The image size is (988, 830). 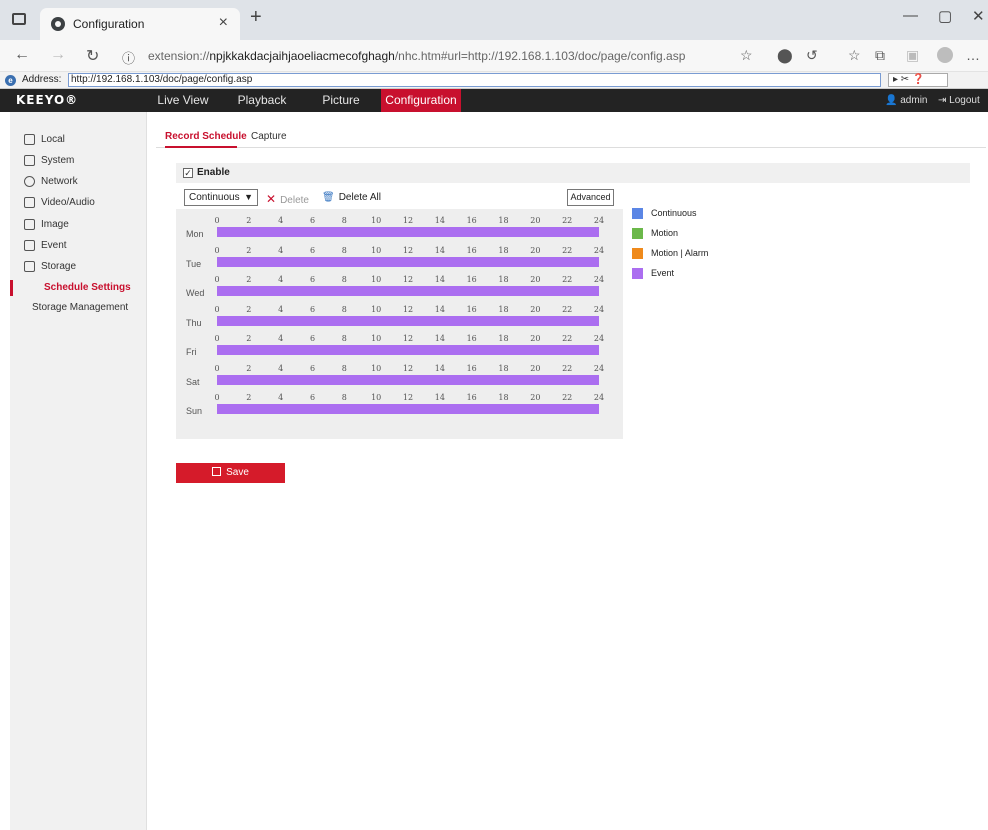 What do you see at coordinates (256, 17) in the screenshot?
I see `new-tab-icon: +` at bounding box center [256, 17].